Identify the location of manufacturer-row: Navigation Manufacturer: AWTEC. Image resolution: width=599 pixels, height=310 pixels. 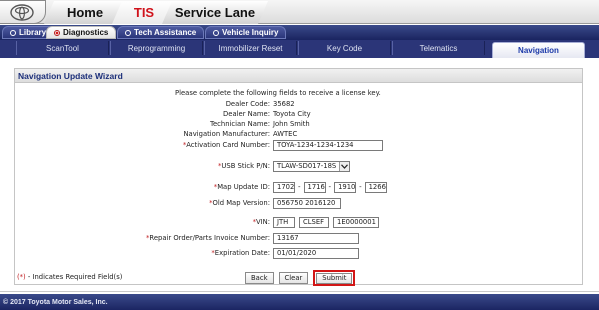
(156, 134).